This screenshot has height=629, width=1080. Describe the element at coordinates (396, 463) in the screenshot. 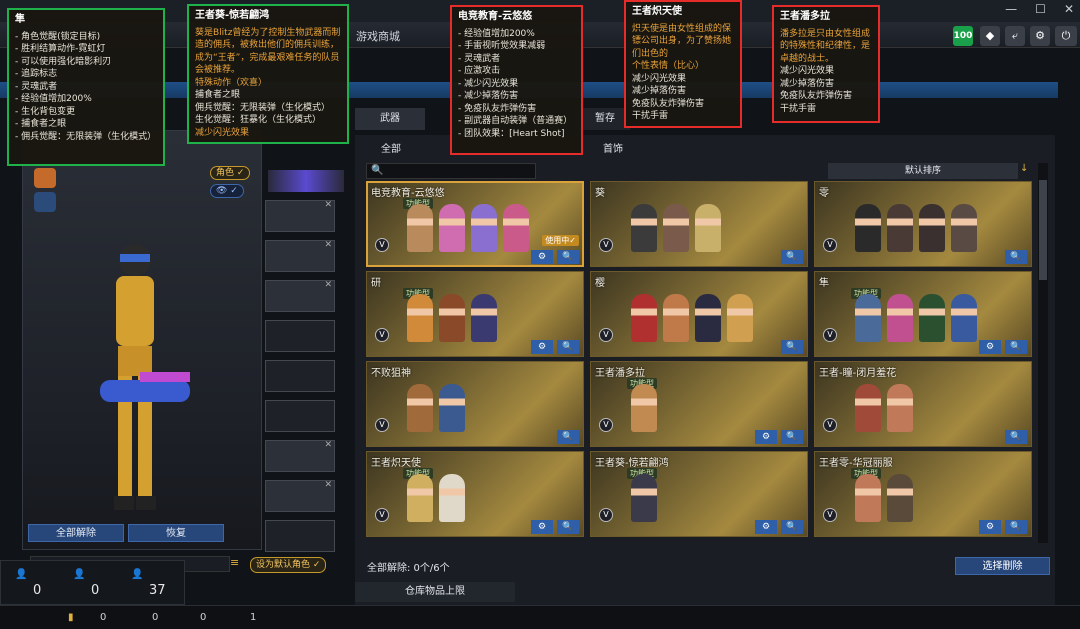

I see `card-title: 王者炽天使` at that location.